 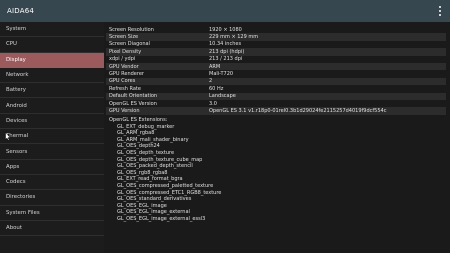 What do you see at coordinates (124, 66) in the screenshot?
I see `info-key: GPU Vendor` at bounding box center [124, 66].